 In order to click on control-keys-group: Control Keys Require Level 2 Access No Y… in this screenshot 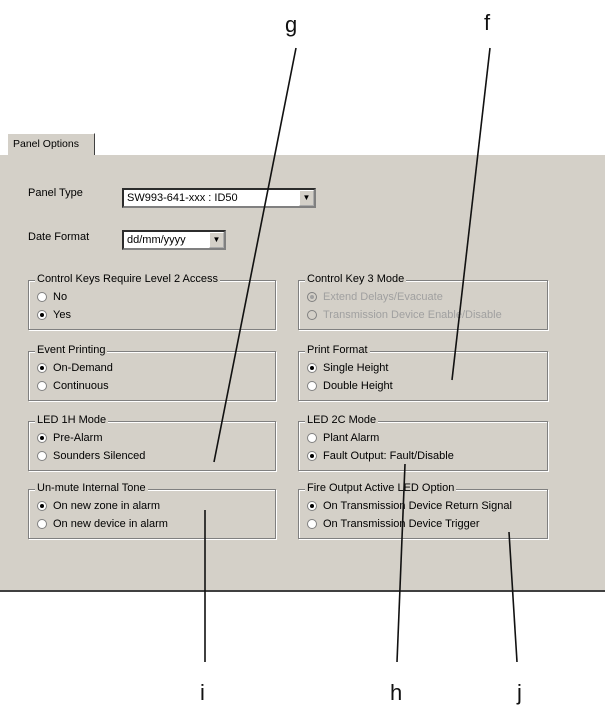, I will do `click(152, 301)`.